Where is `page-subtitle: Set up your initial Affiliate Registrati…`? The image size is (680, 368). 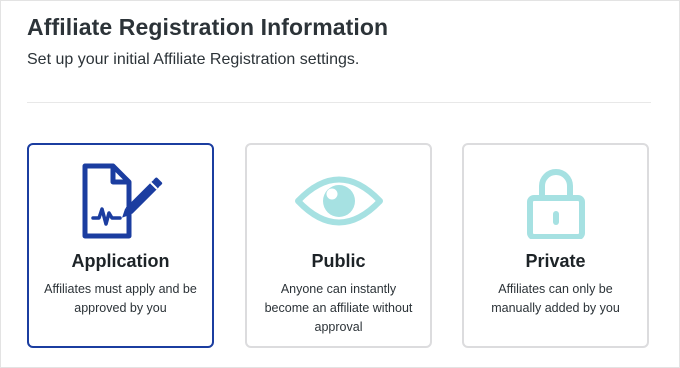 page-subtitle: Set up your initial Affiliate Registrati… is located at coordinates (193, 59).